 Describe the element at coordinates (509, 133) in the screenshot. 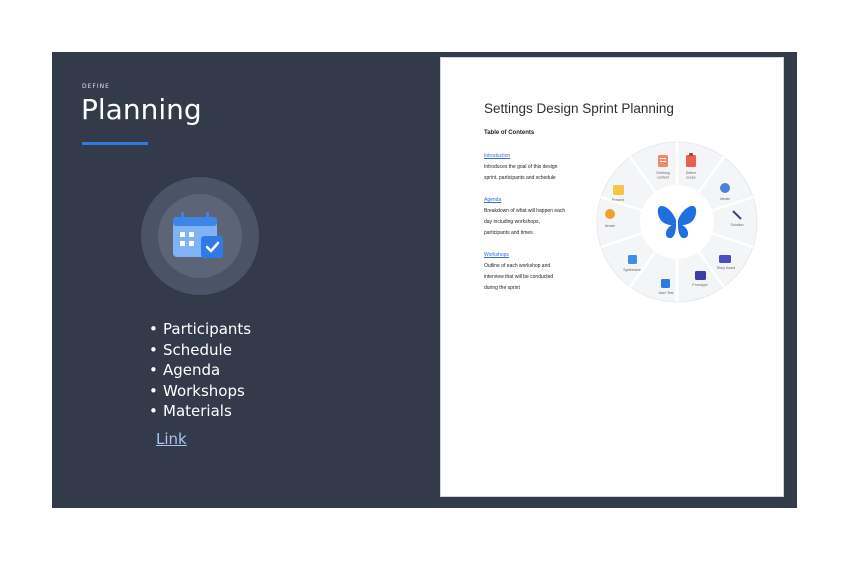

I see `toc-heading: Table of Contents` at that location.